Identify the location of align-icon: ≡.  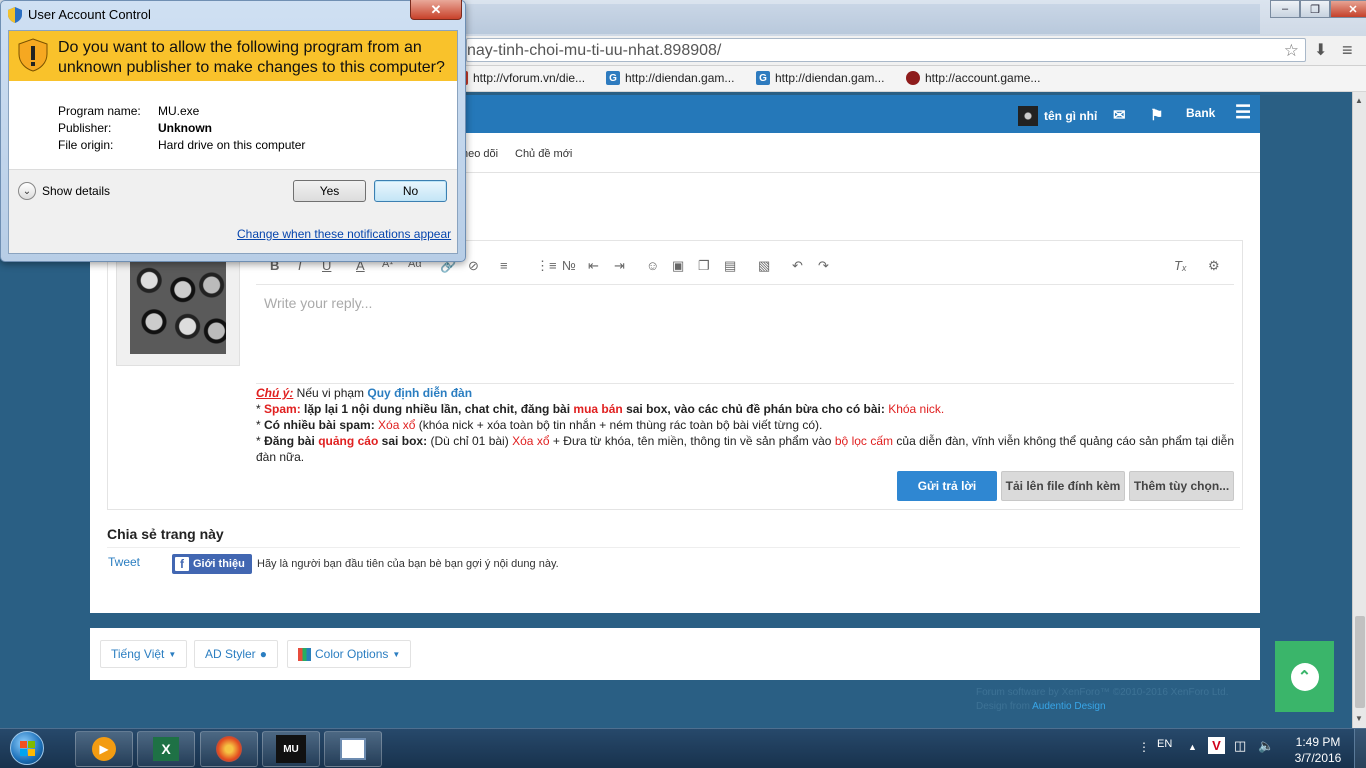
(504, 265).